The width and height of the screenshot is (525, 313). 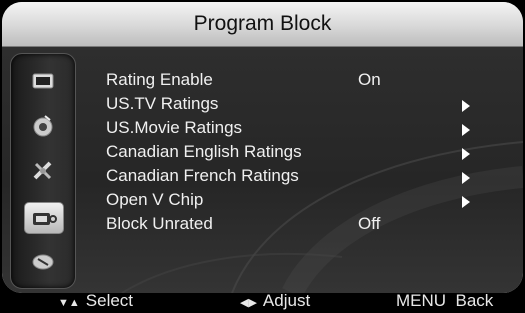 What do you see at coordinates (155, 199) in the screenshot?
I see `menu-item-label: Open V Chip` at bounding box center [155, 199].